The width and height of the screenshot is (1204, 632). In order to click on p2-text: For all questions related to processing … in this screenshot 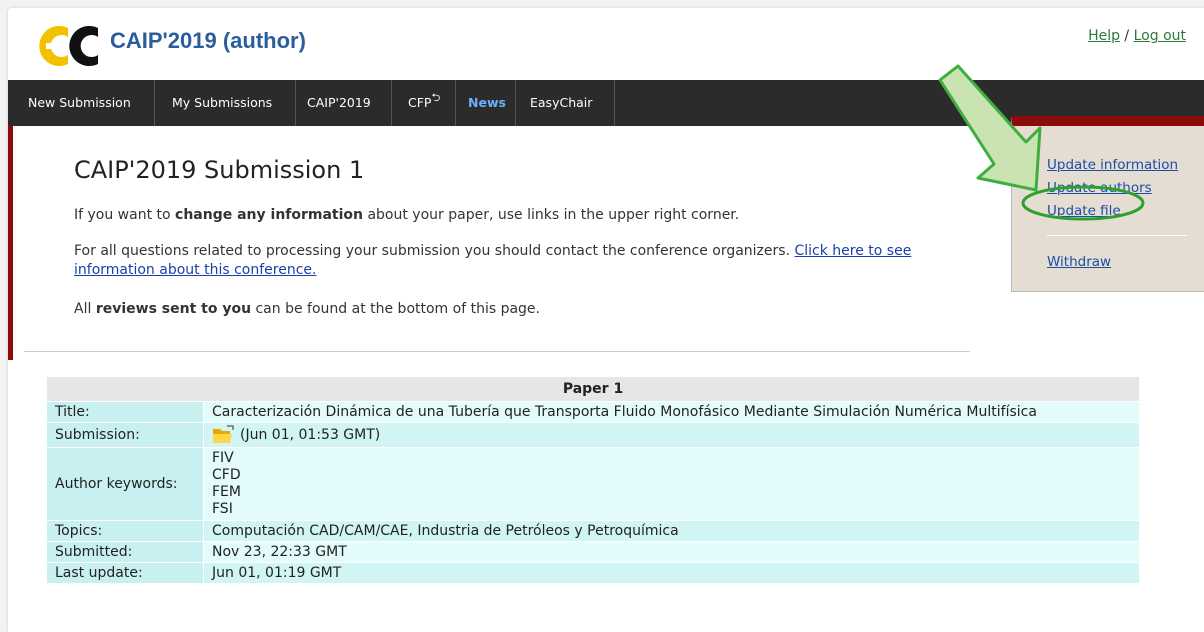, I will do `click(434, 251)`.